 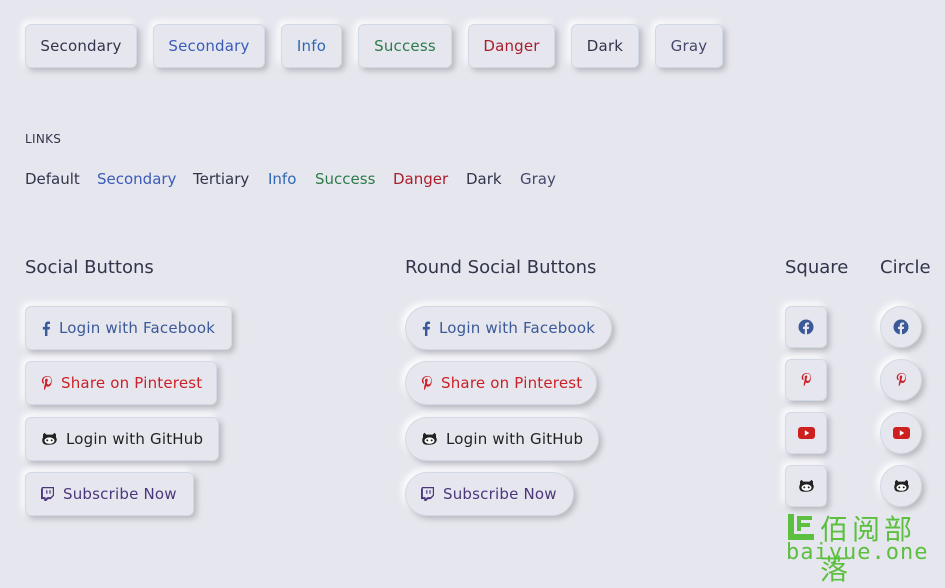 I want to click on circle-github-button, so click(x=901, y=486).